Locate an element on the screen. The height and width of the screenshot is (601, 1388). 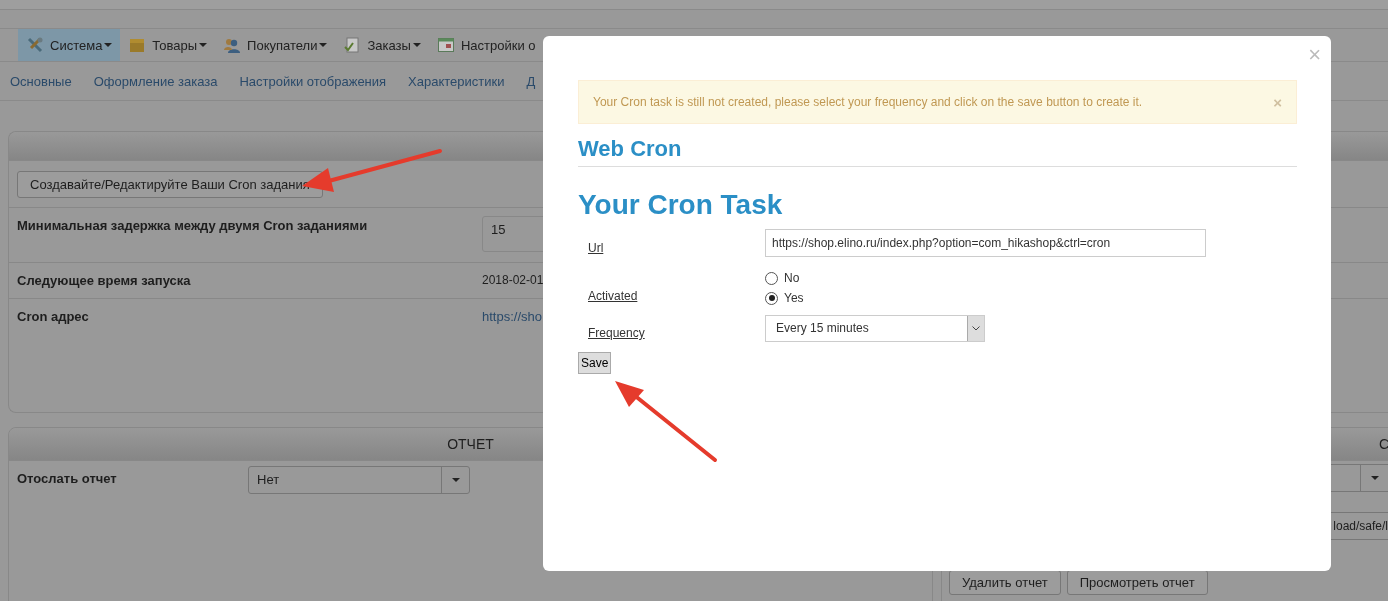
menu-item: Настройки о is located at coordinates (486, 45).